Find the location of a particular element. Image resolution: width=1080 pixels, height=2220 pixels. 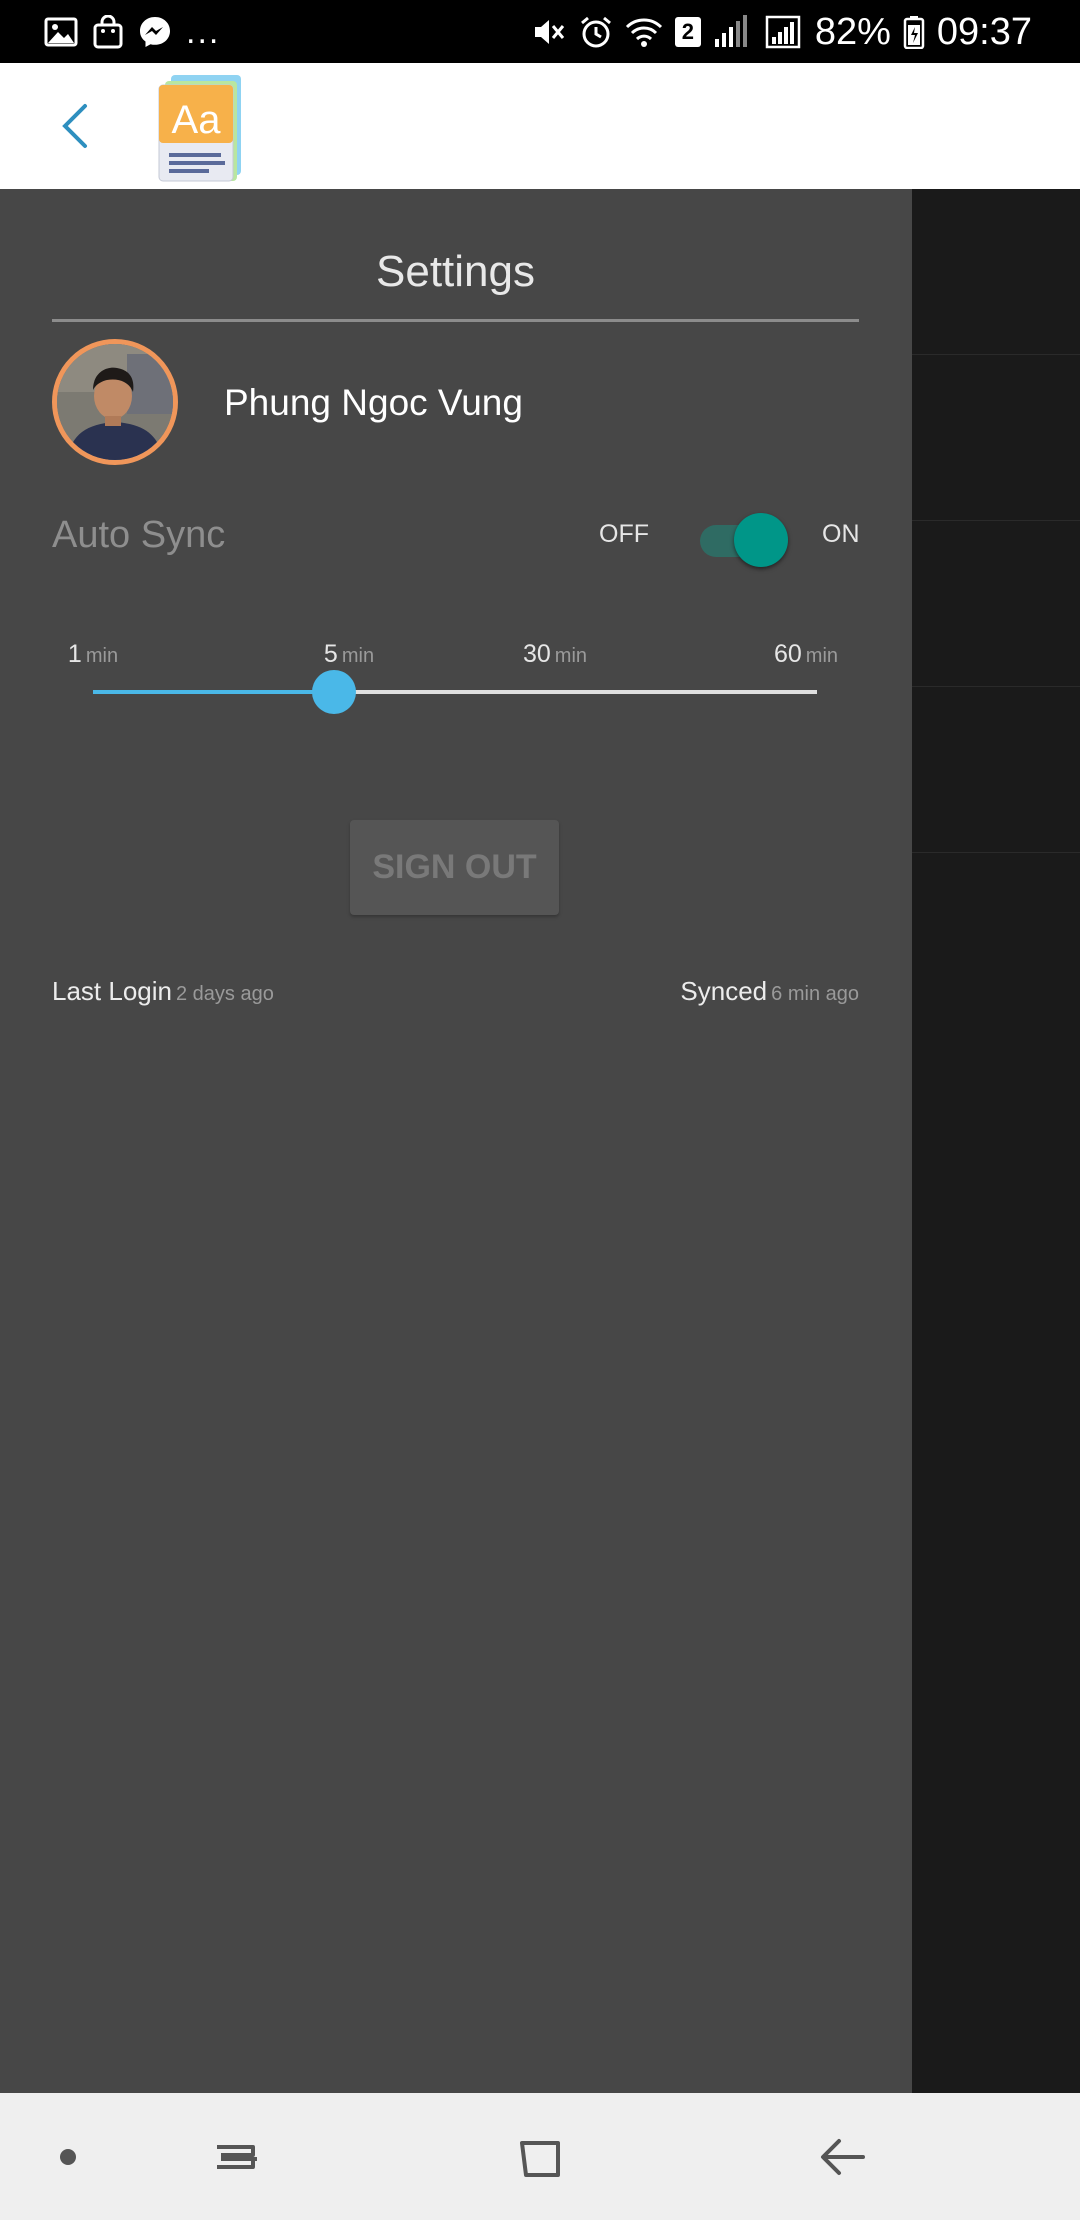

messenger-icon is located at coordinates (155, 32).